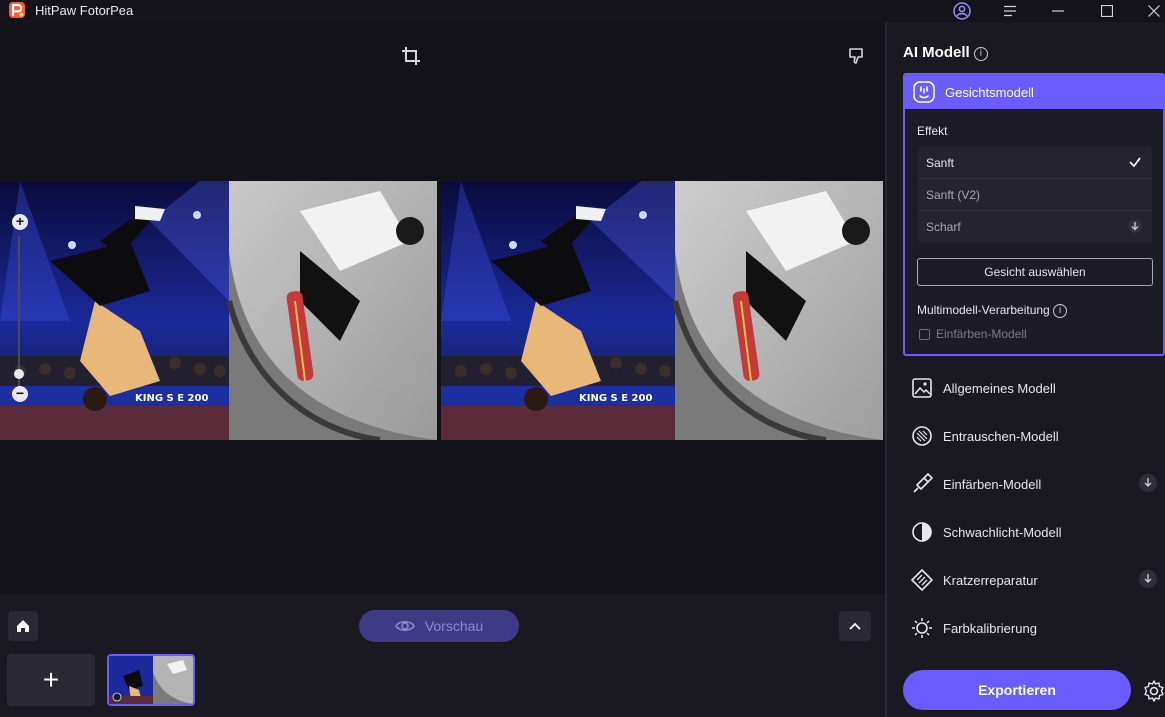 This screenshot has height=717, width=1165. Describe the element at coordinates (1153, 11) in the screenshot. I see `close-icon` at that location.